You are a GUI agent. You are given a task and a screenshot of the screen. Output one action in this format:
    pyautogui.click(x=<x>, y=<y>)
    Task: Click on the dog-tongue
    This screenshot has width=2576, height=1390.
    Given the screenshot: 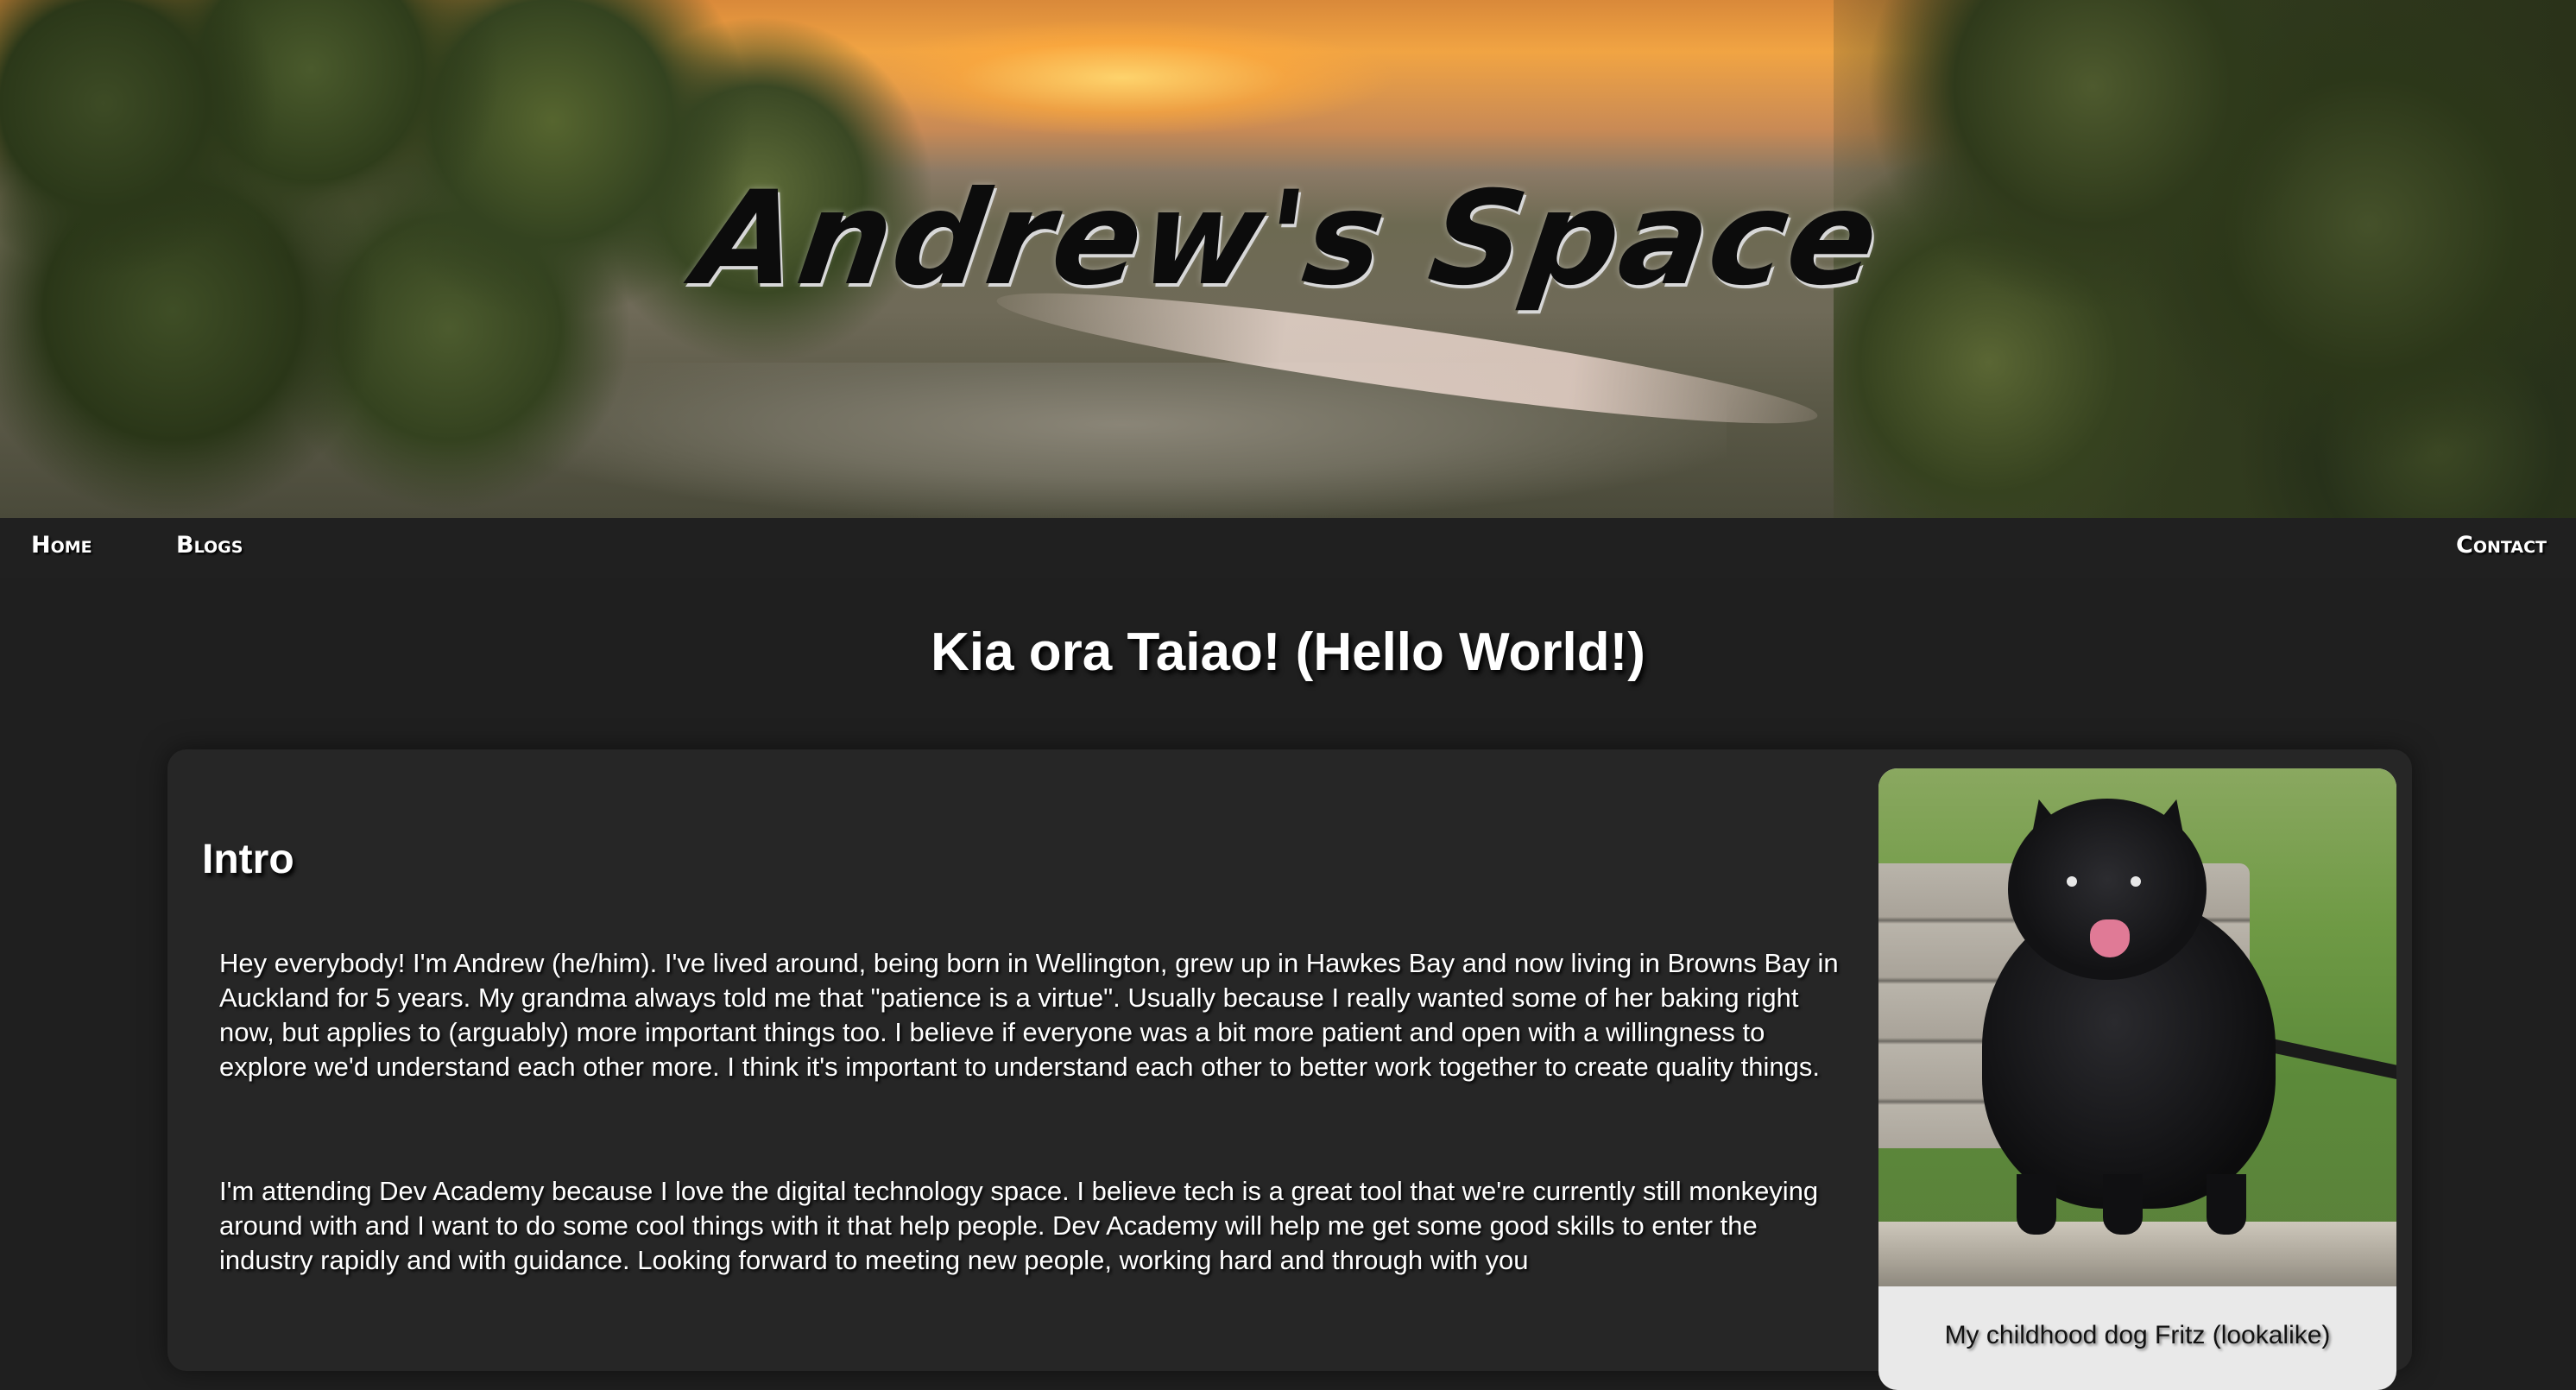 What is the action you would take?
    pyautogui.click(x=2110, y=938)
    